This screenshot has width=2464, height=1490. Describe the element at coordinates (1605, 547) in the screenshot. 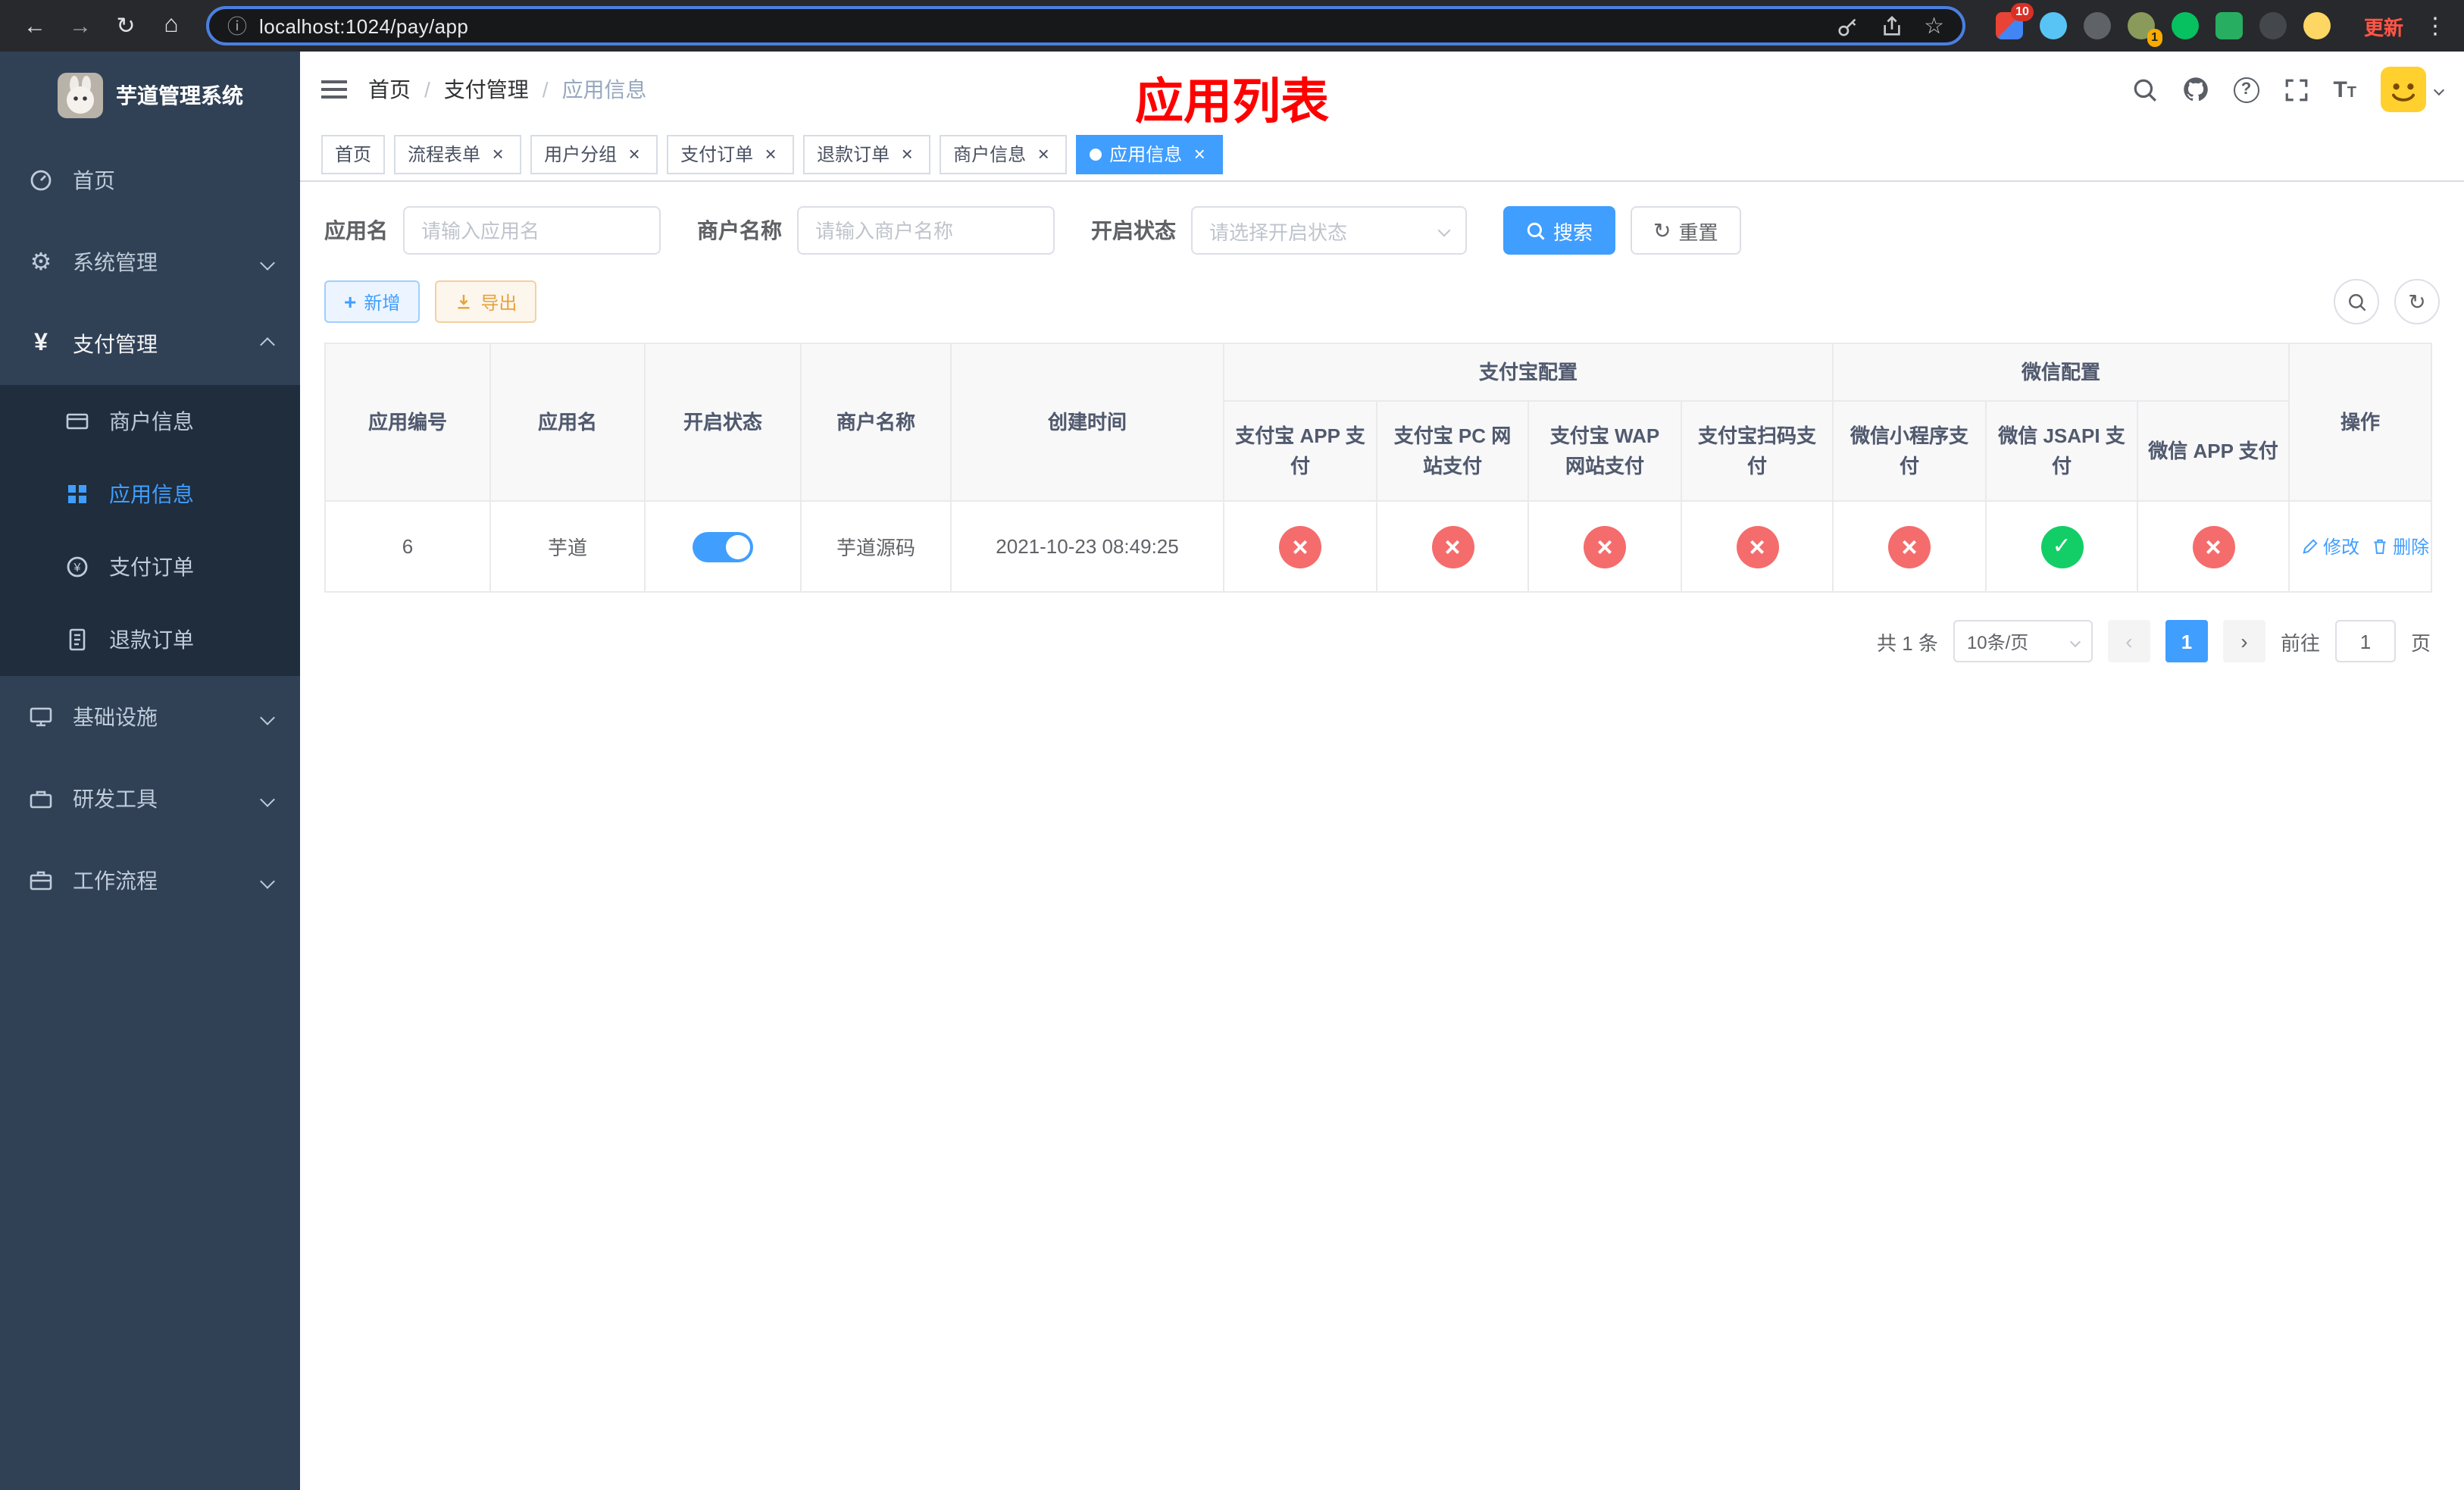

I see `alipay-wap-status-icon` at that location.